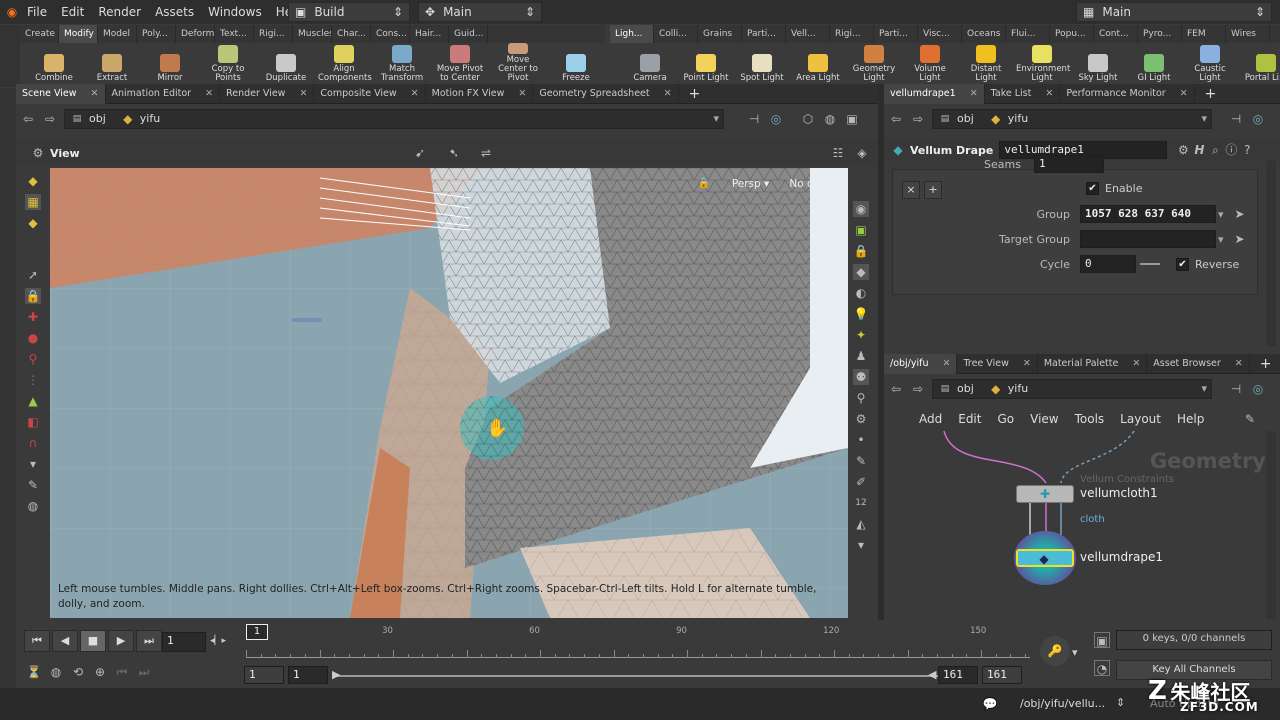 This screenshot has height=720, width=1280. I want to click on shelf-tool: GI Light, so click(1154, 64).